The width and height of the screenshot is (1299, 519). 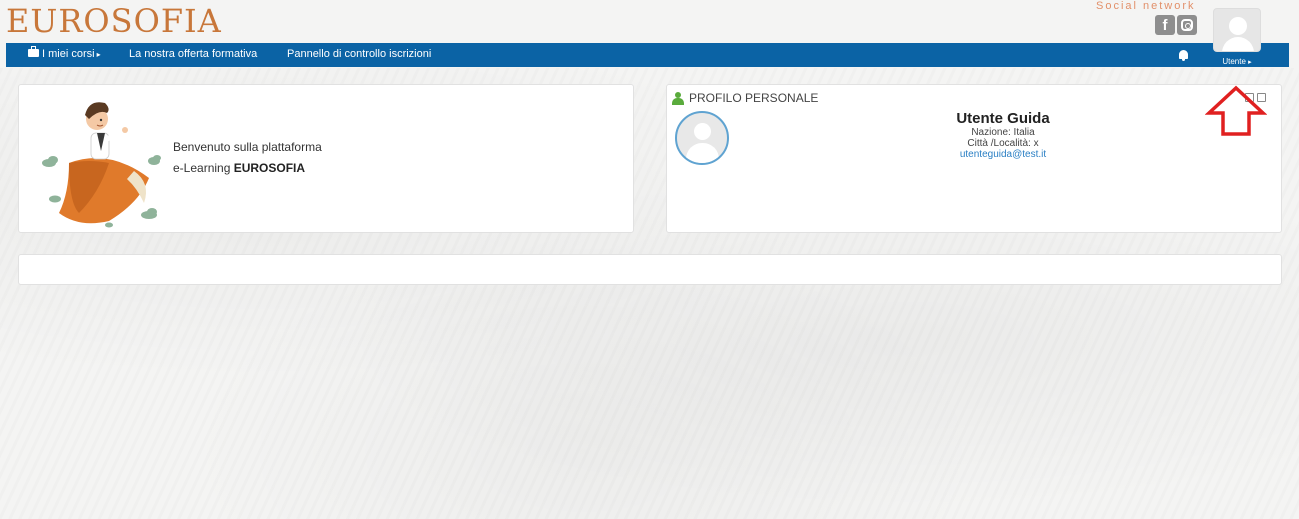 What do you see at coordinates (1234, 61) in the screenshot?
I see `user-menu-text: Utente` at bounding box center [1234, 61].